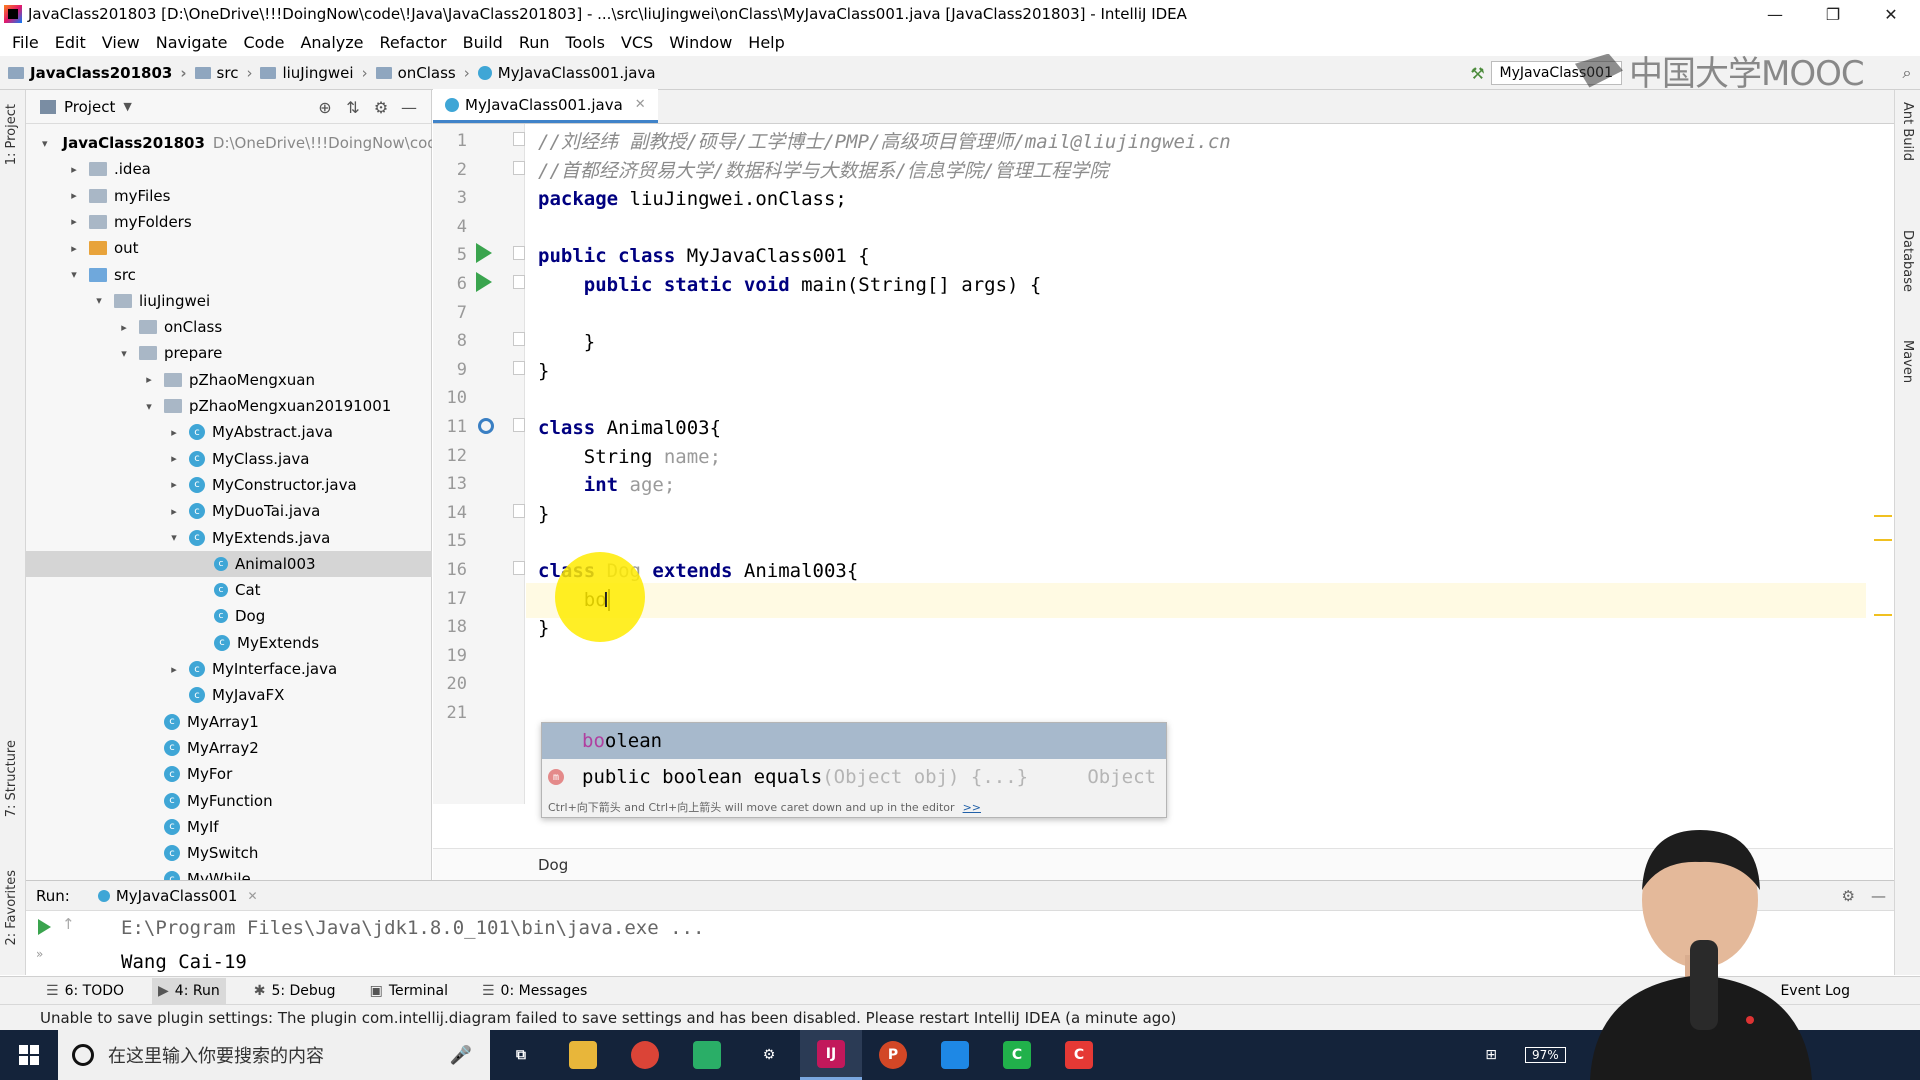 The image size is (1920, 1080). I want to click on completion-item-boolean: bo olean, so click(854, 741).